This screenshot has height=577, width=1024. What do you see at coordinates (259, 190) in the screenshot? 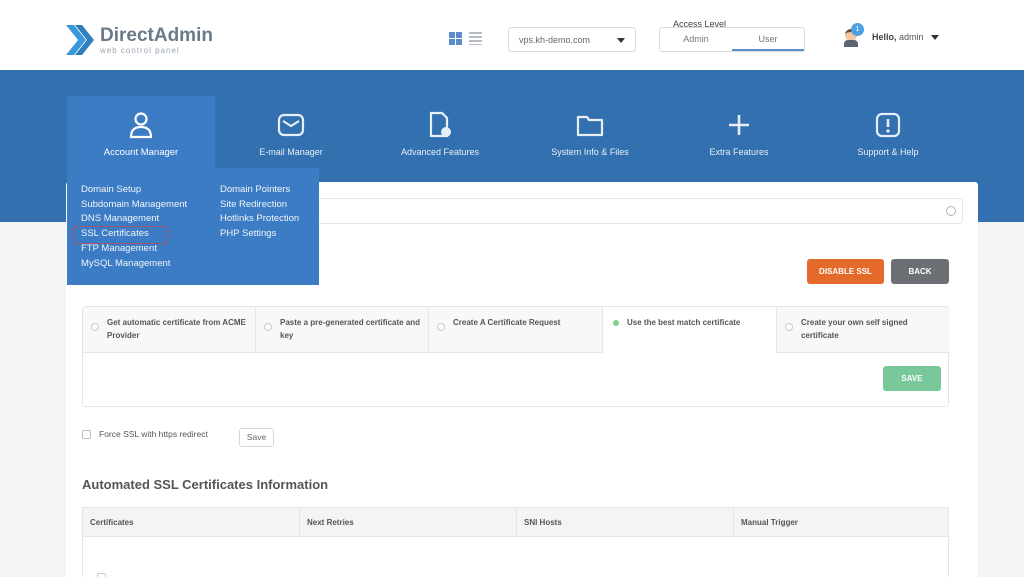
I see `menu-item-domain-pointers: Domain Pointers` at bounding box center [259, 190].